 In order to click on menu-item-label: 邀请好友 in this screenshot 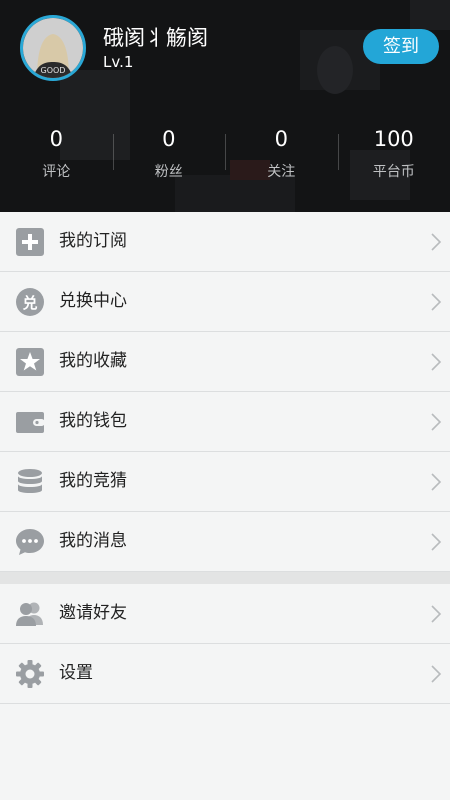, I will do `click(93, 613)`.